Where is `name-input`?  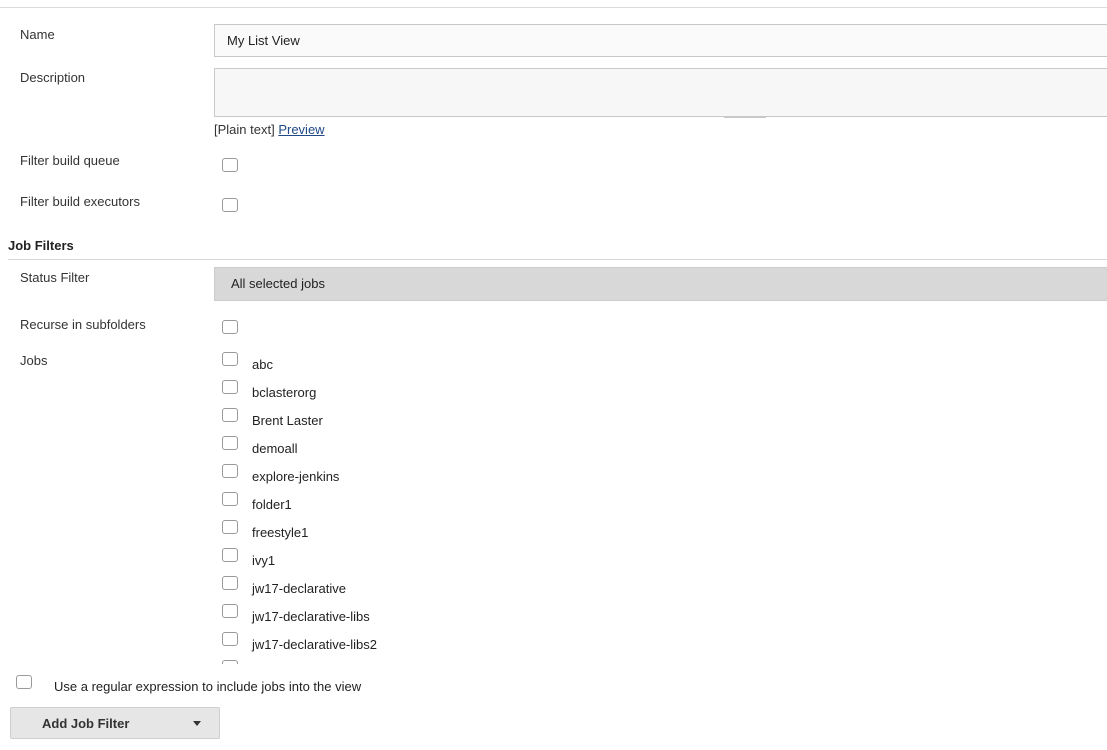
name-input is located at coordinates (660, 40).